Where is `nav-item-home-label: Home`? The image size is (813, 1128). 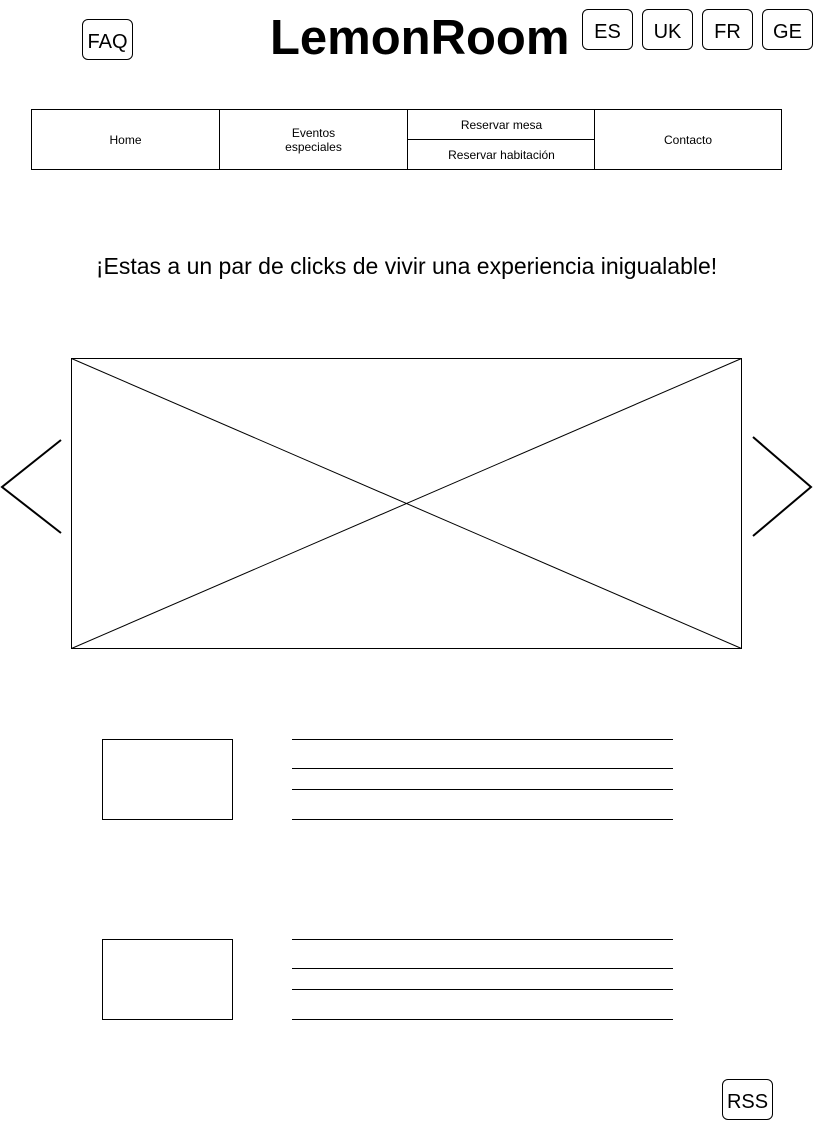 nav-item-home-label: Home is located at coordinates (125, 139).